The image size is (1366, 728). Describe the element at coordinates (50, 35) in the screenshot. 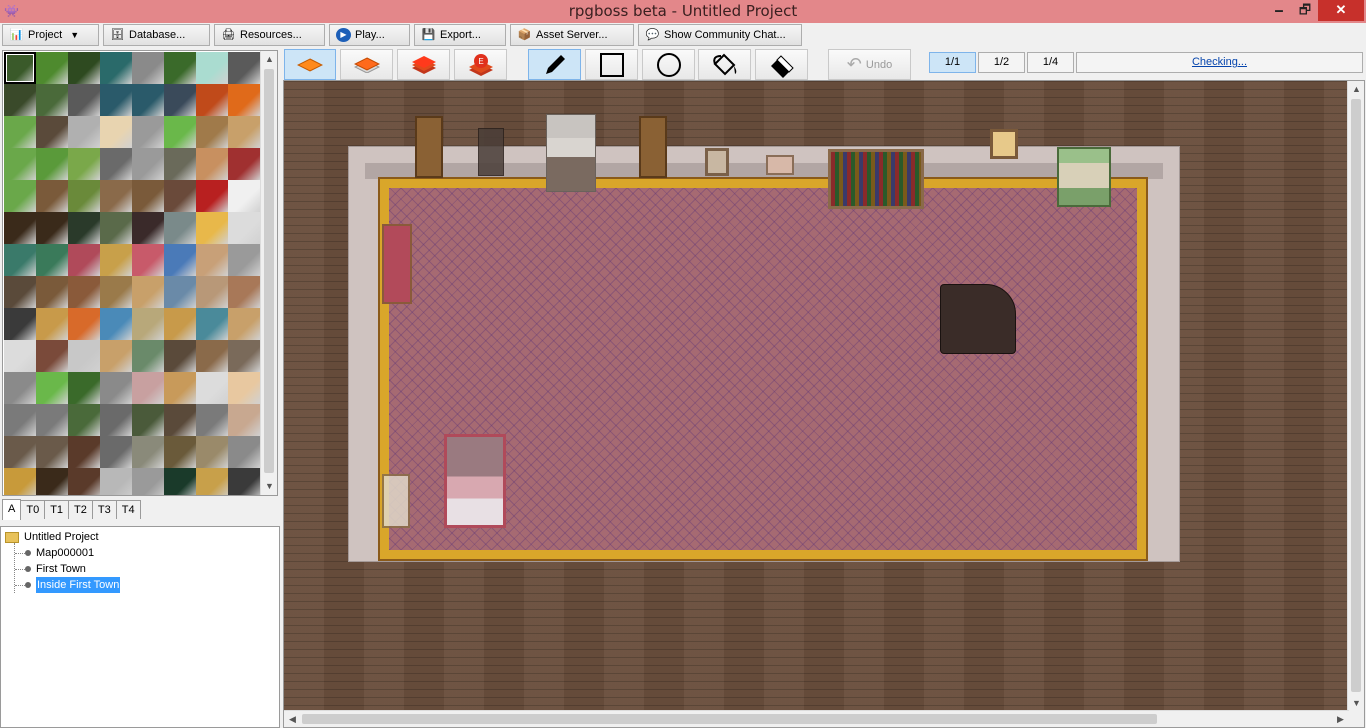

I see `project-menu-button: 📊 Project ▼` at that location.